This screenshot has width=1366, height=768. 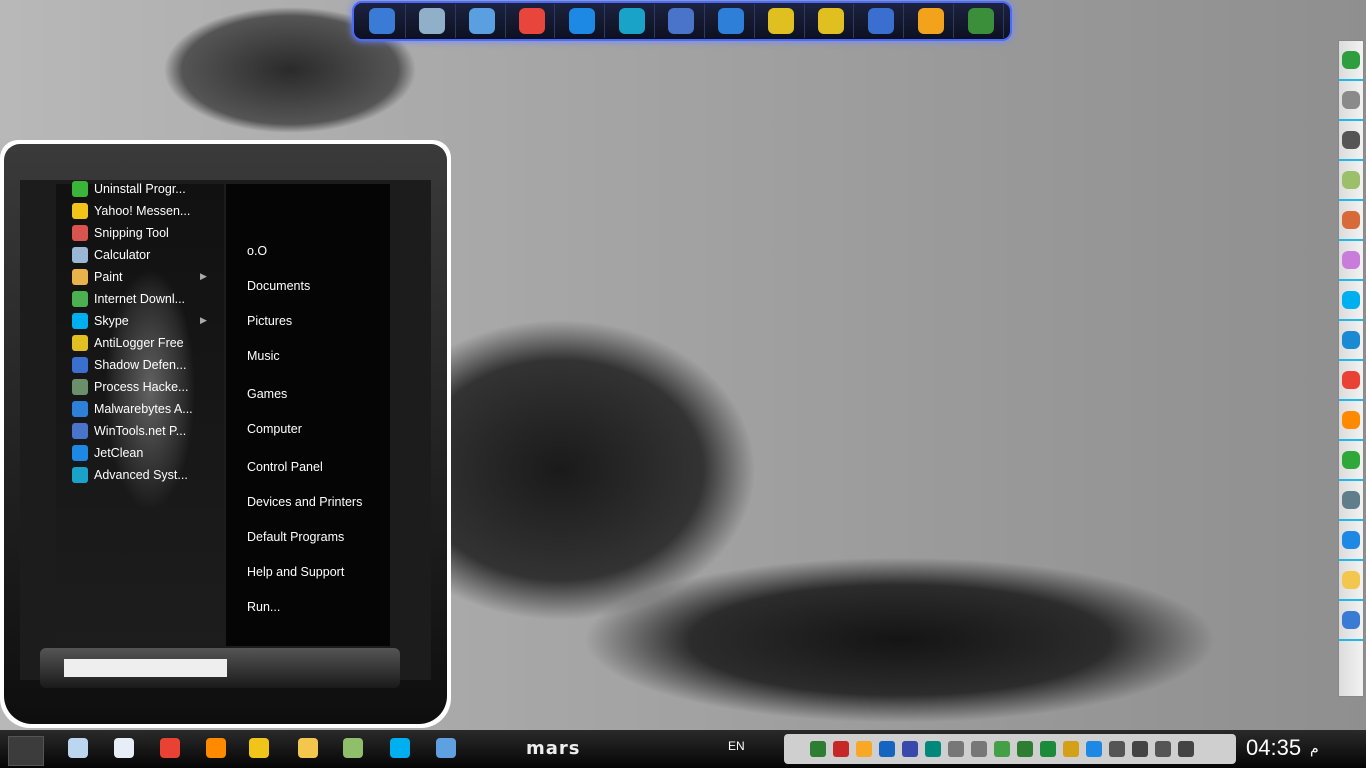 What do you see at coordinates (107, 453) in the screenshot?
I see `program-item: JetClean` at bounding box center [107, 453].